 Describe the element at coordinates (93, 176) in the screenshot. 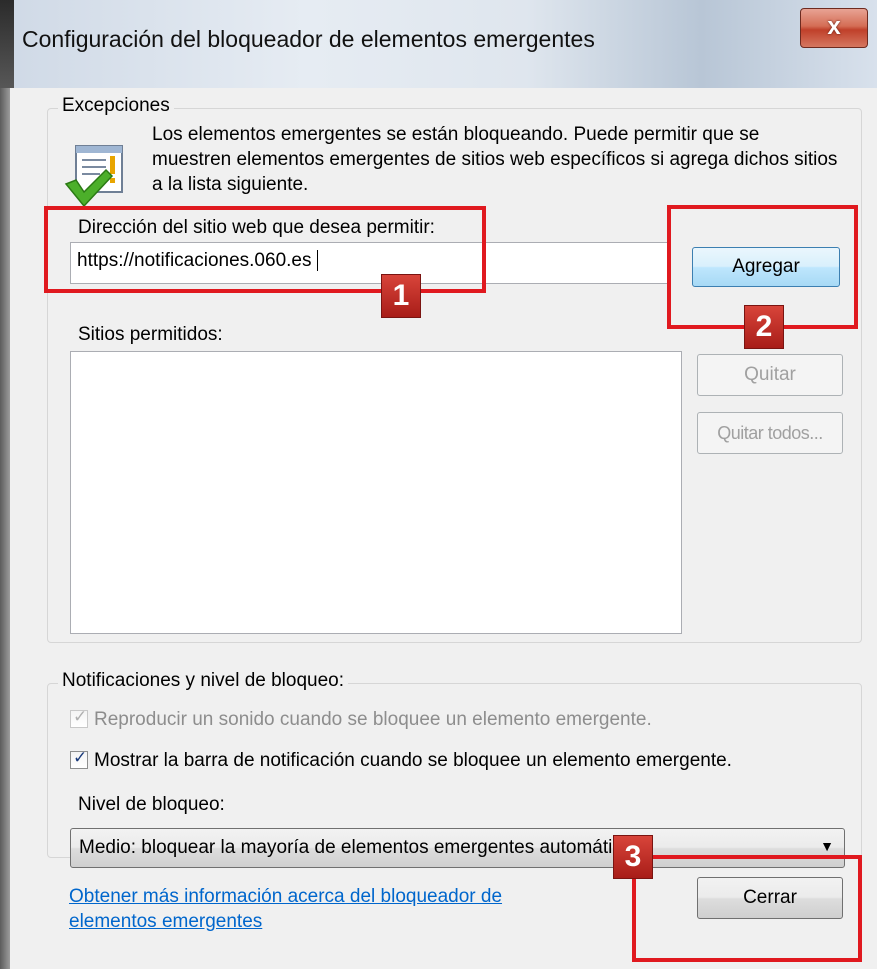

I see `popup-blocked-icon` at that location.